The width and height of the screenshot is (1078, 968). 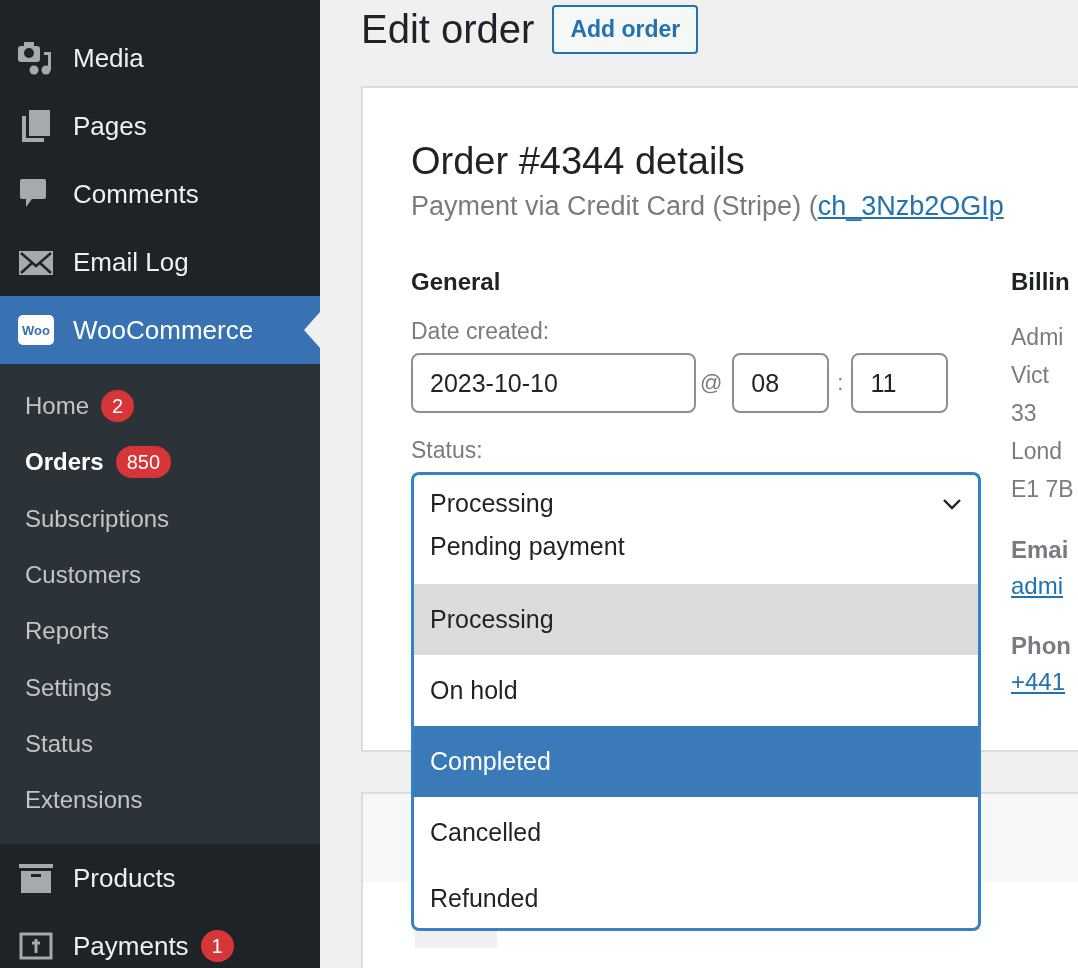 What do you see at coordinates (160, 575) in the screenshot?
I see `submenu-item: Customers` at bounding box center [160, 575].